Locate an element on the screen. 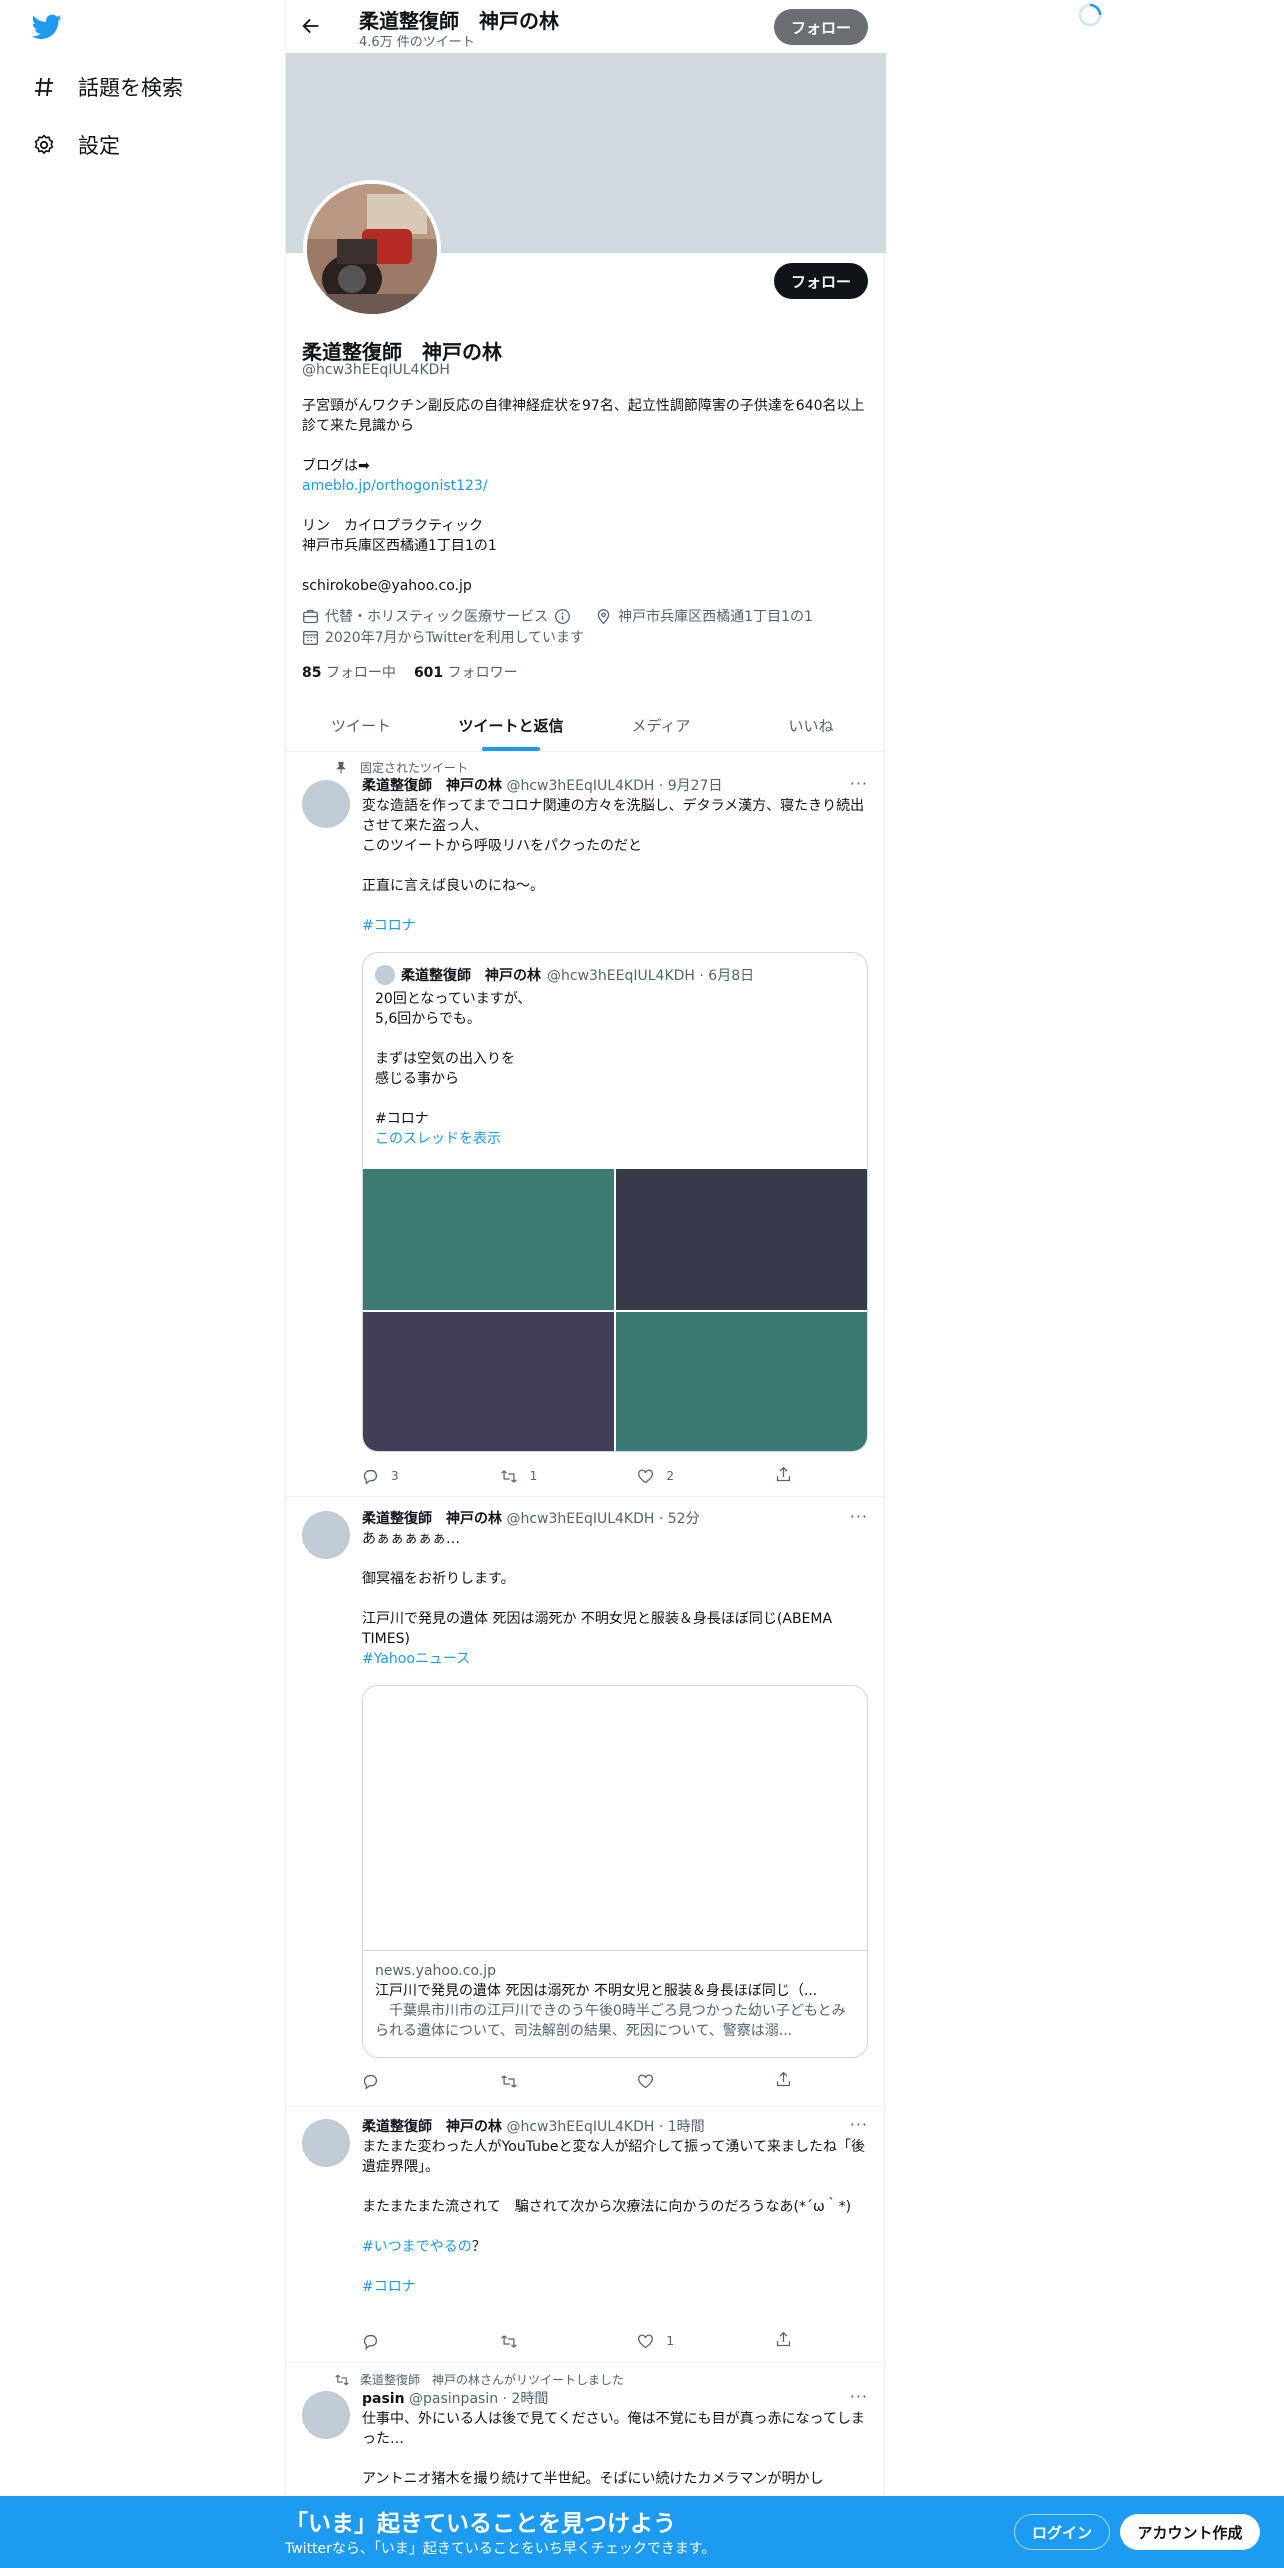 The image size is (1284, 2568). signup-prompt-subtitle: Twitterなら、「いま」起きていることをいち早くチェックできます。 is located at coordinates (500, 2549).